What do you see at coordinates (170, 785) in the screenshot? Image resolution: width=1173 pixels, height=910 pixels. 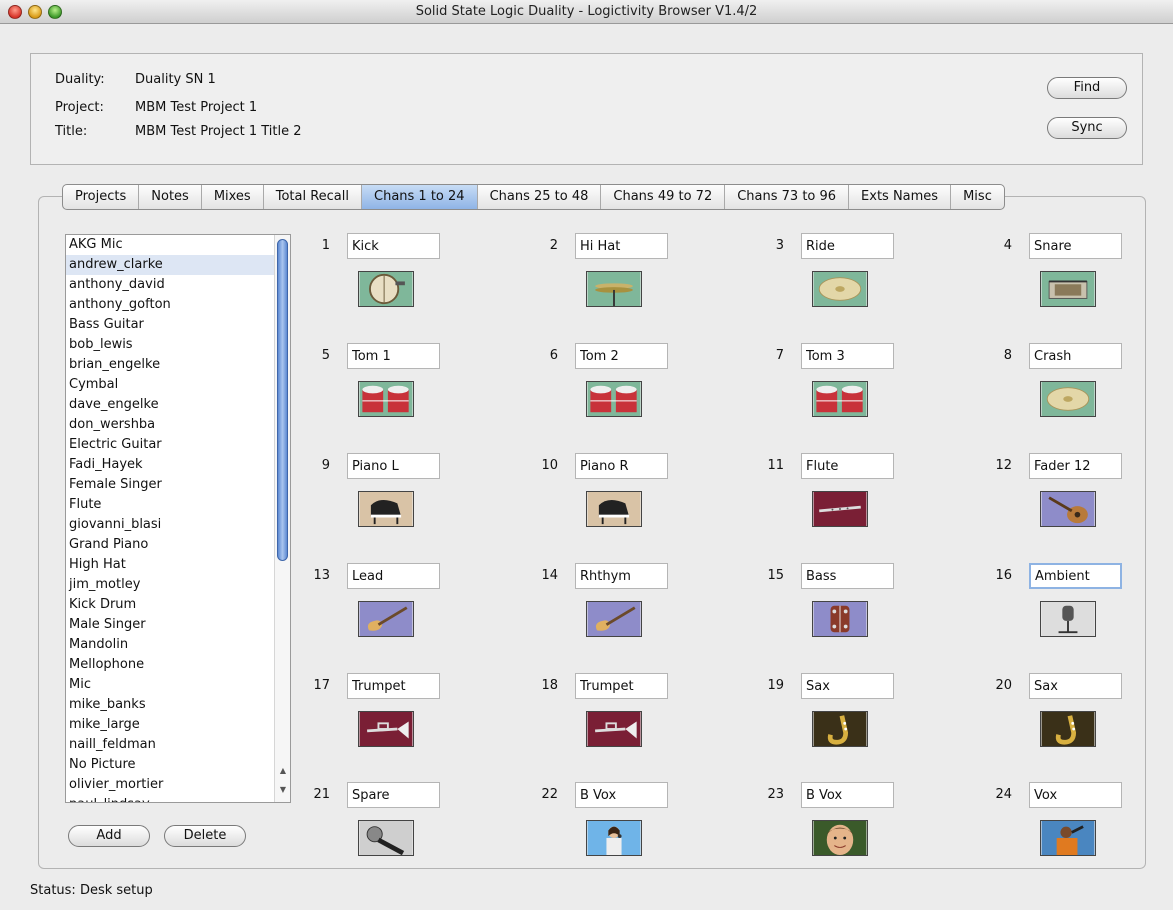 I see `list-item: olivier_mortier` at bounding box center [170, 785].